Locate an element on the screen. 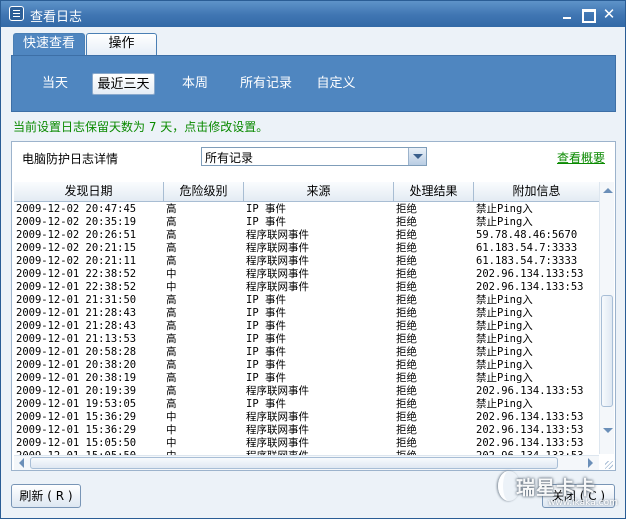 This screenshot has height=519, width=626. retention-hint-link: 当前设置日志保留天数为 7 天，点击修改设置。 is located at coordinates (140, 126).